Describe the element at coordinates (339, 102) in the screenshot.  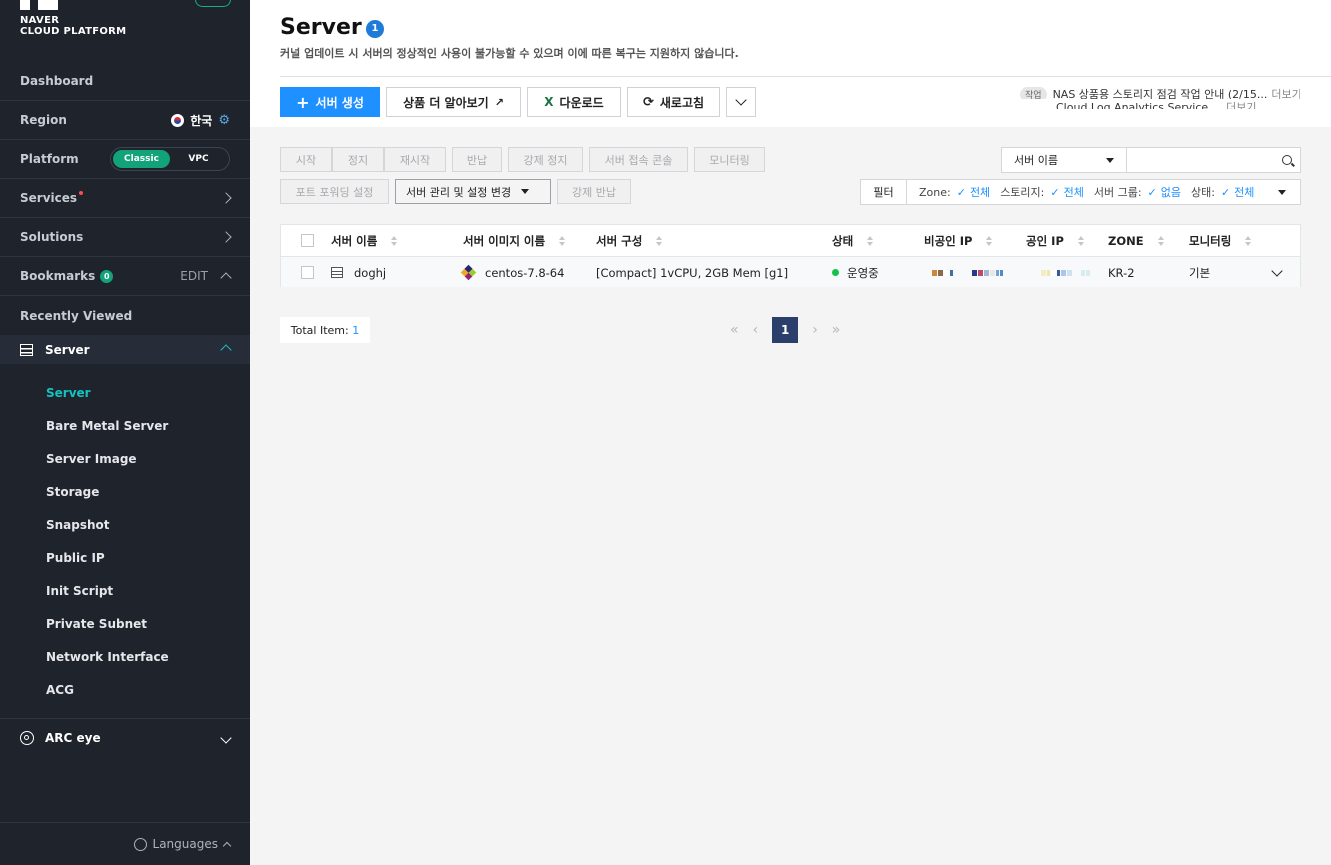
I see `create-server-label: 서버 생성` at that location.